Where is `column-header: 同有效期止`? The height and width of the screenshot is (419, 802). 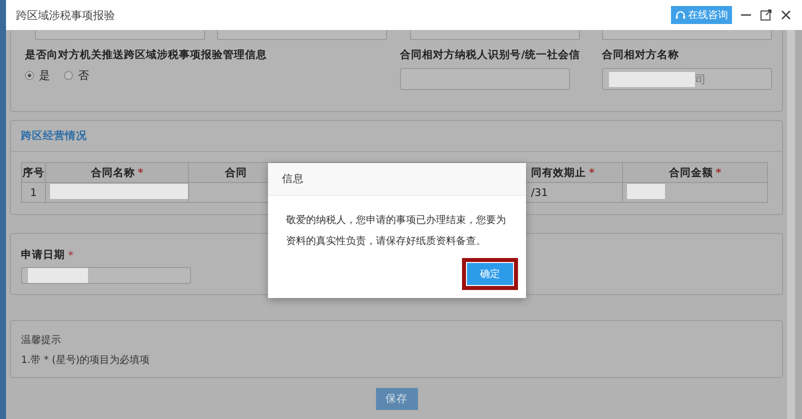 column-header: 同有效期止 is located at coordinates (558, 172).